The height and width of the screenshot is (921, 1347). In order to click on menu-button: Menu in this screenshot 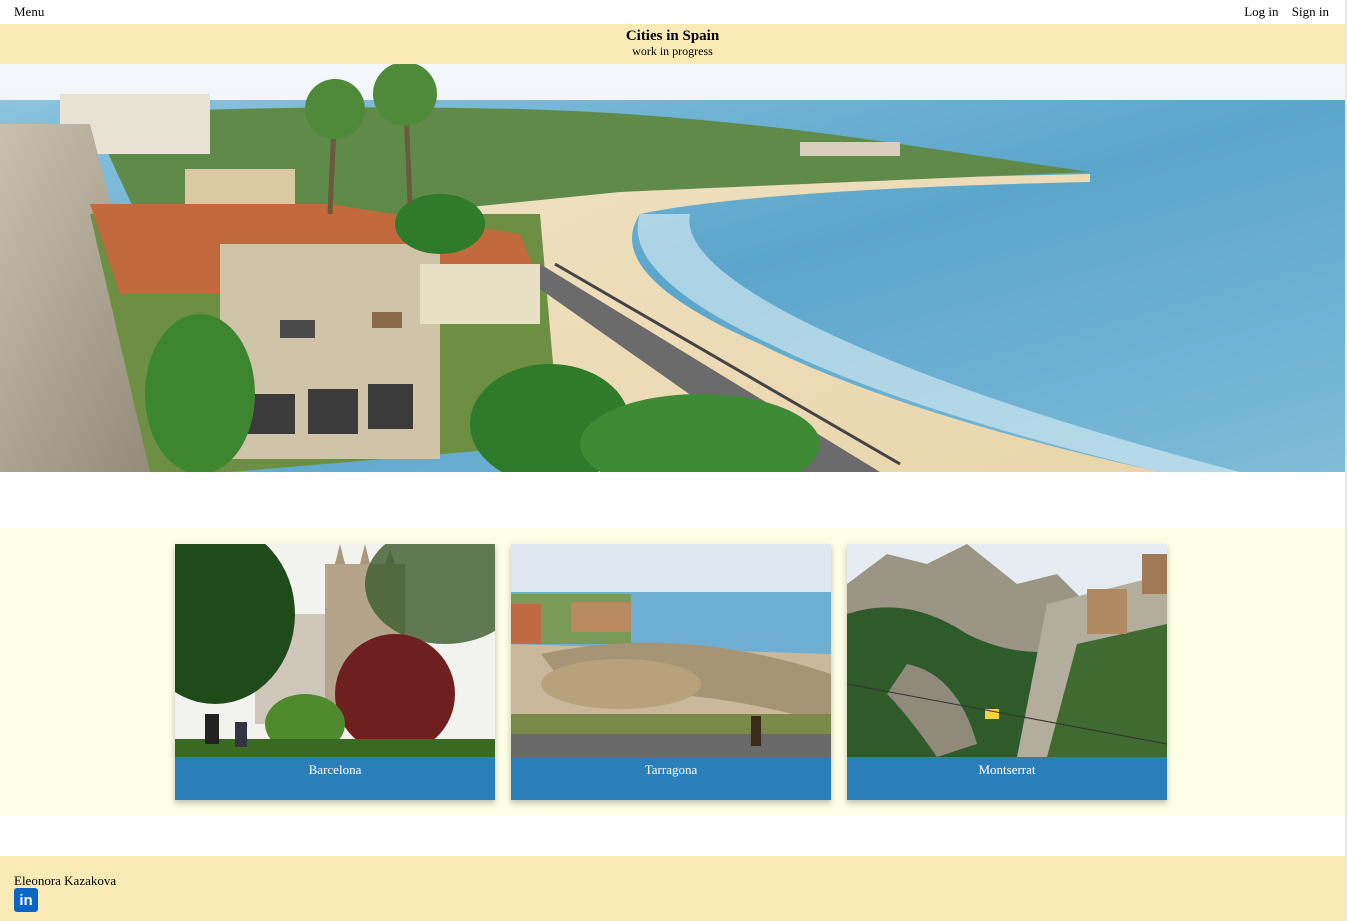, I will do `click(29, 12)`.